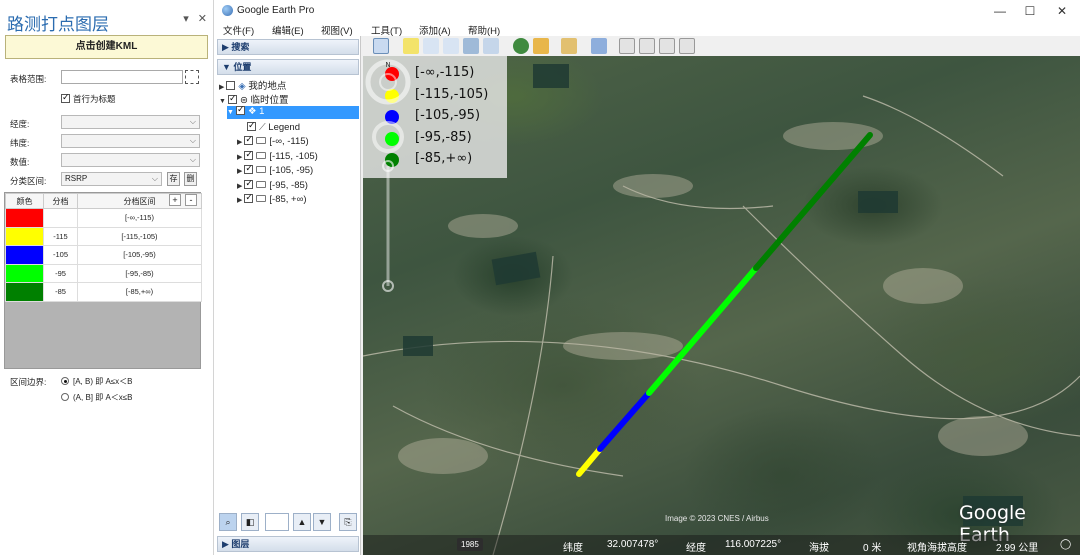 The height and width of the screenshot is (555, 1080). Describe the element at coordinates (277, 522) in the screenshot. I see `places-search-input` at that location.